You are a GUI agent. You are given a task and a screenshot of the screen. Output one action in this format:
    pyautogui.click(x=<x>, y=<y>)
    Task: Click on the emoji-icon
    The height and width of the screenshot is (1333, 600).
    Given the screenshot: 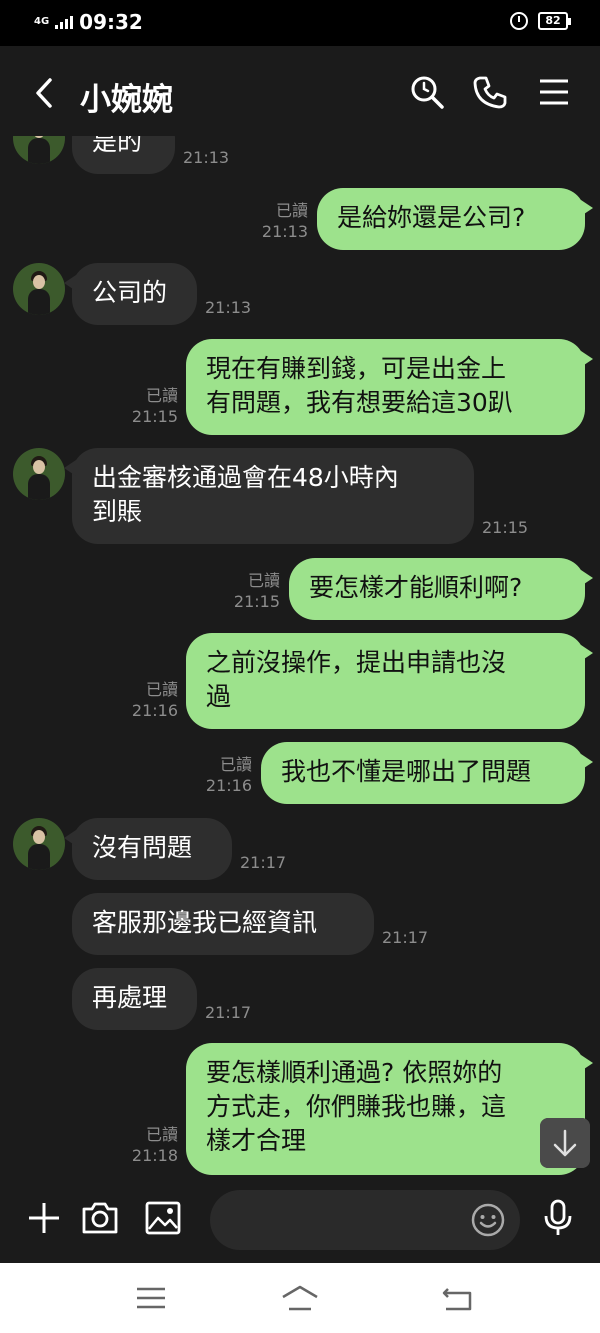 What is the action you would take?
    pyautogui.click(x=488, y=1220)
    